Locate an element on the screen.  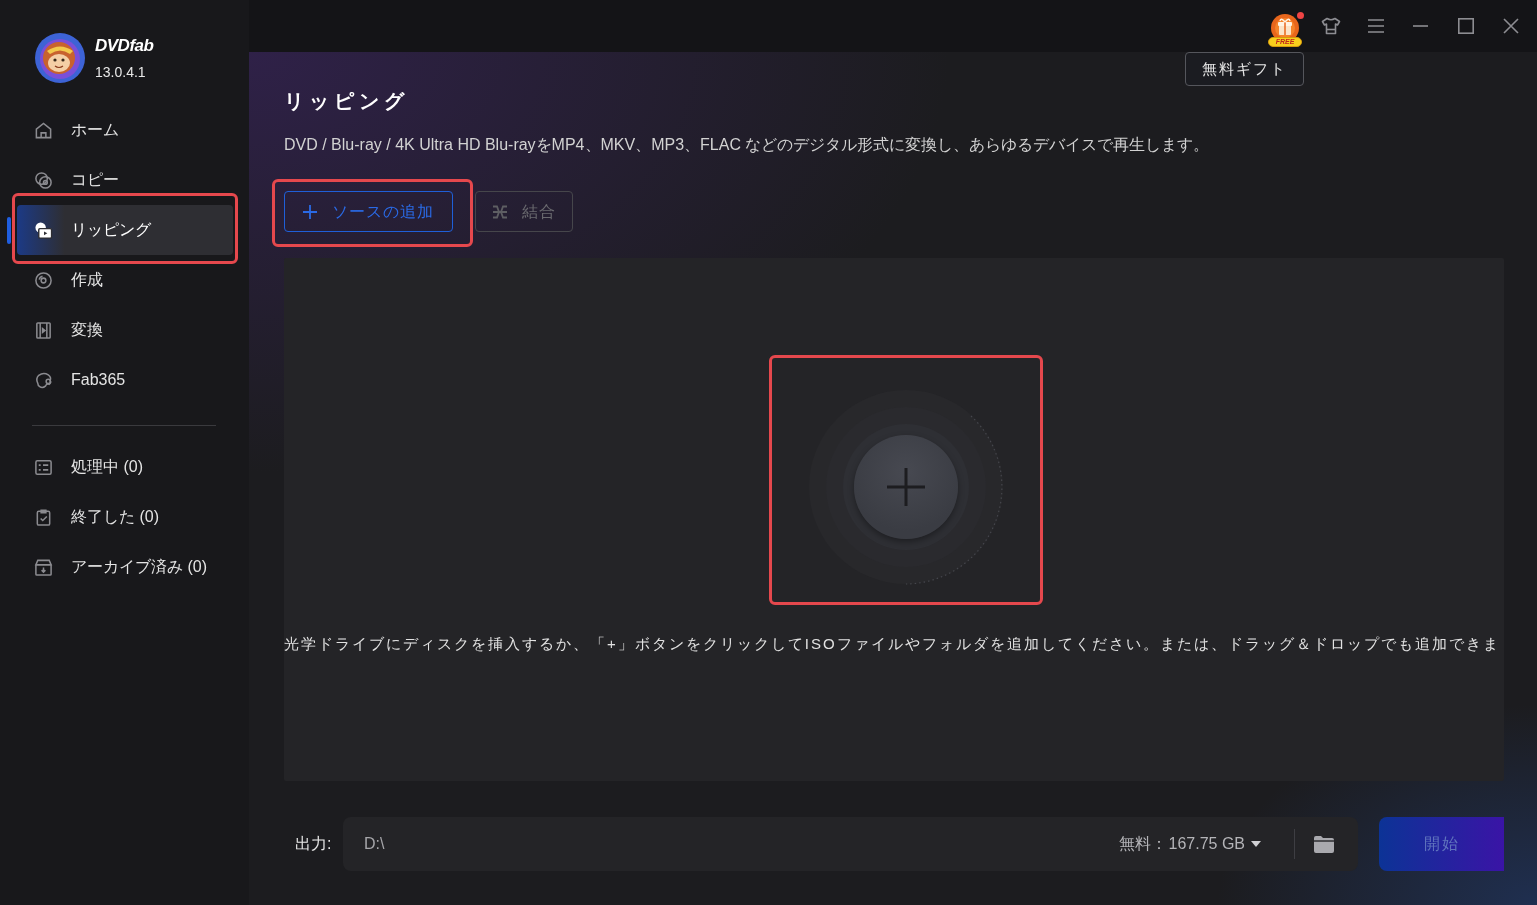
archive-box-icon is located at coordinates (43, 567).